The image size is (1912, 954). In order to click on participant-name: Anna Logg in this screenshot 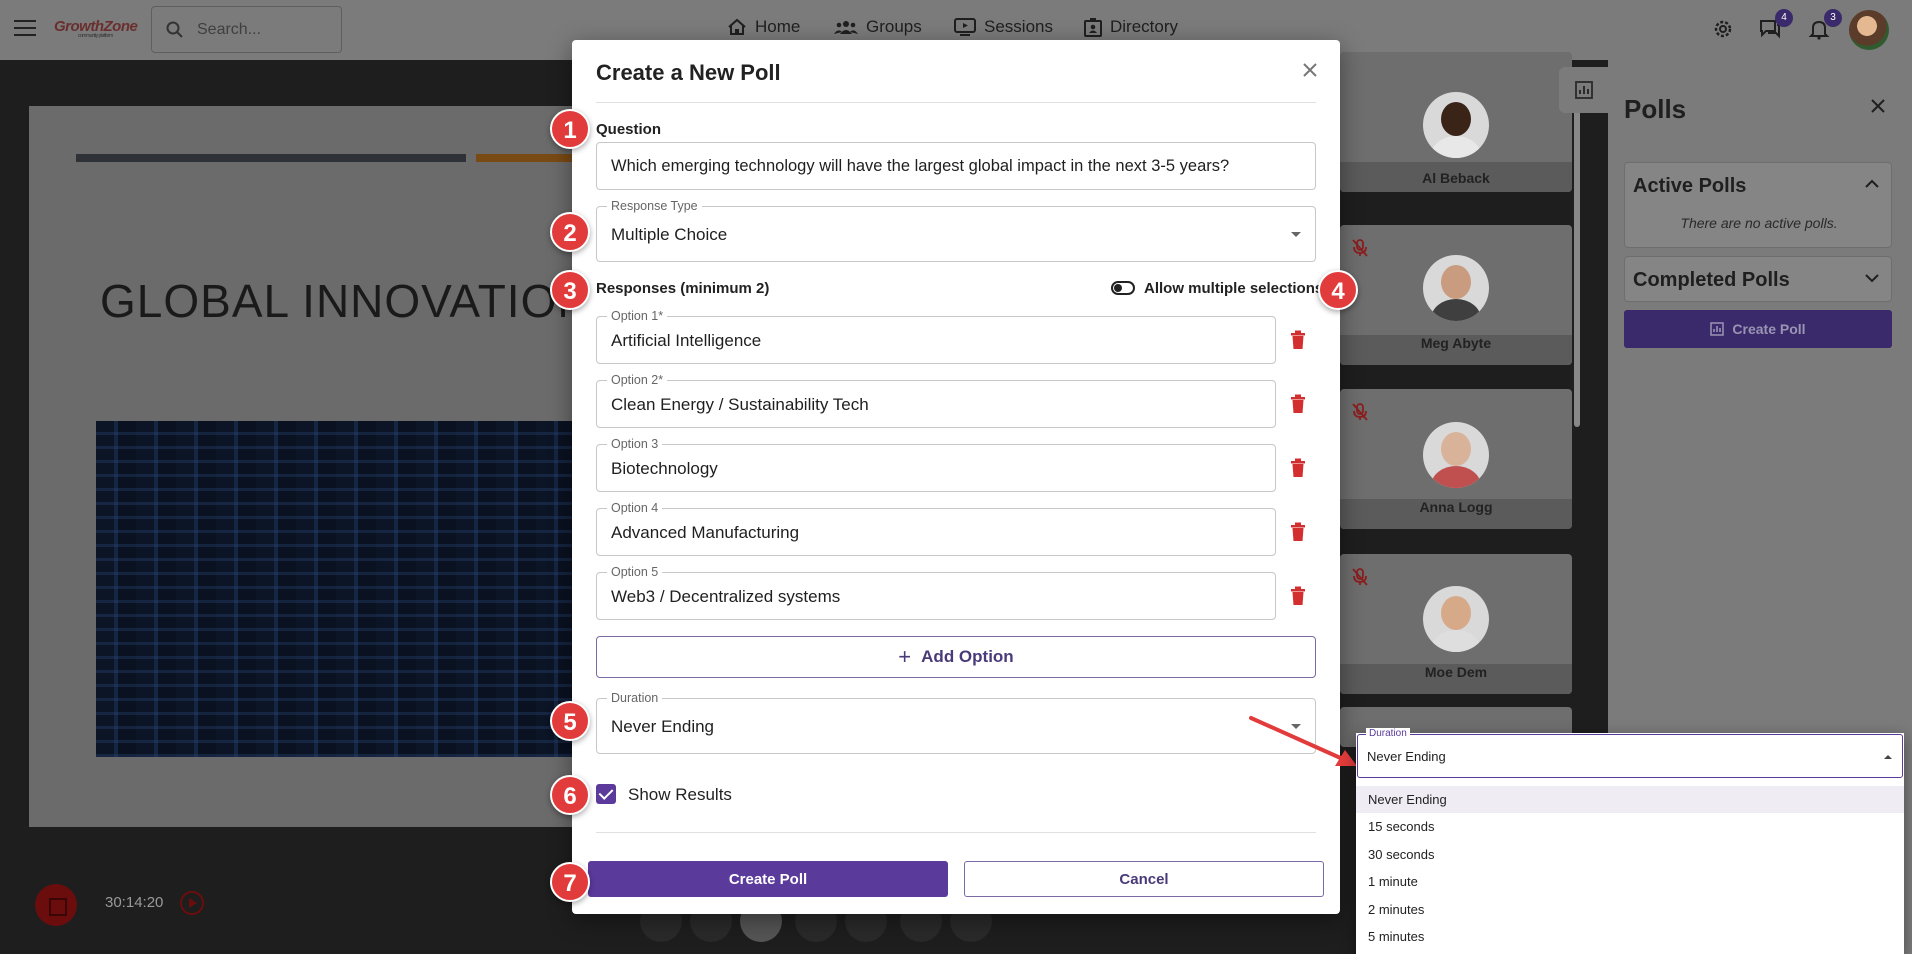, I will do `click(1456, 507)`.